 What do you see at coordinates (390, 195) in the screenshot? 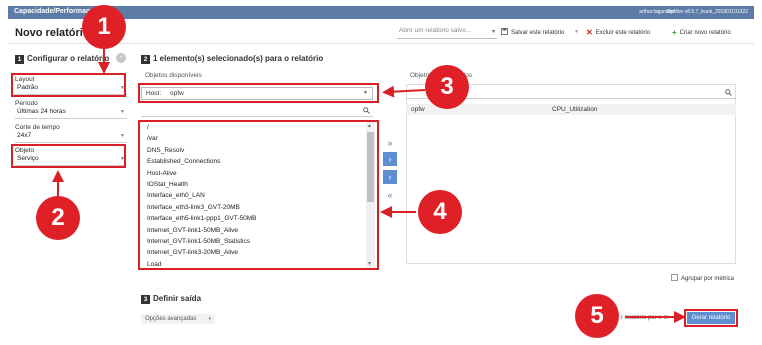
I see `remove-all-button: «` at bounding box center [390, 195].